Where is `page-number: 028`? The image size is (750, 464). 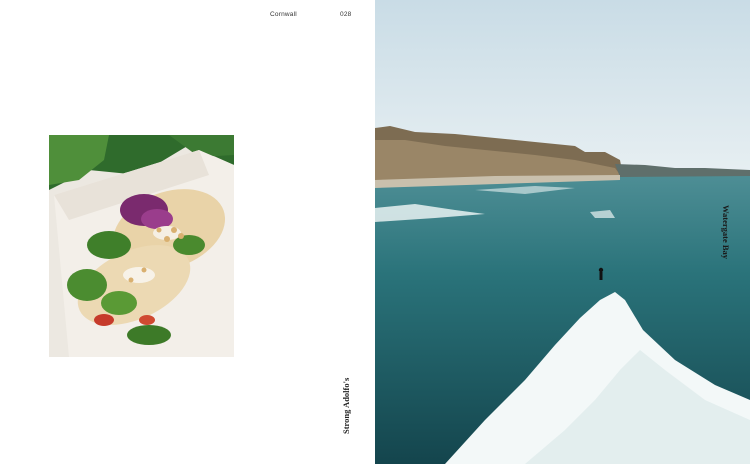
page-number: 028 is located at coordinates (346, 14).